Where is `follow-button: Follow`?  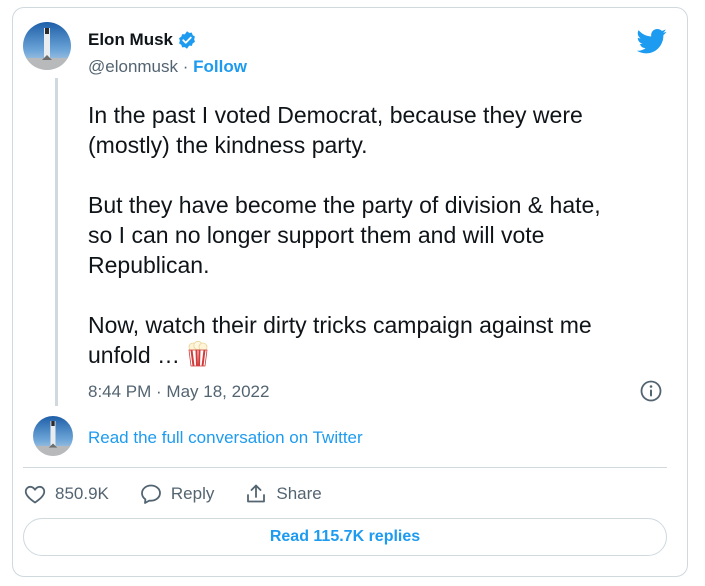 follow-button: Follow is located at coordinates (220, 66).